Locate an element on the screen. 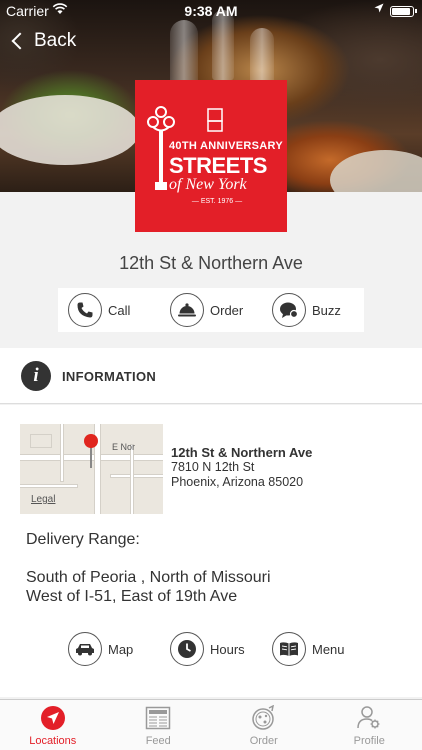  back-button: Back is located at coordinates (43, 41).